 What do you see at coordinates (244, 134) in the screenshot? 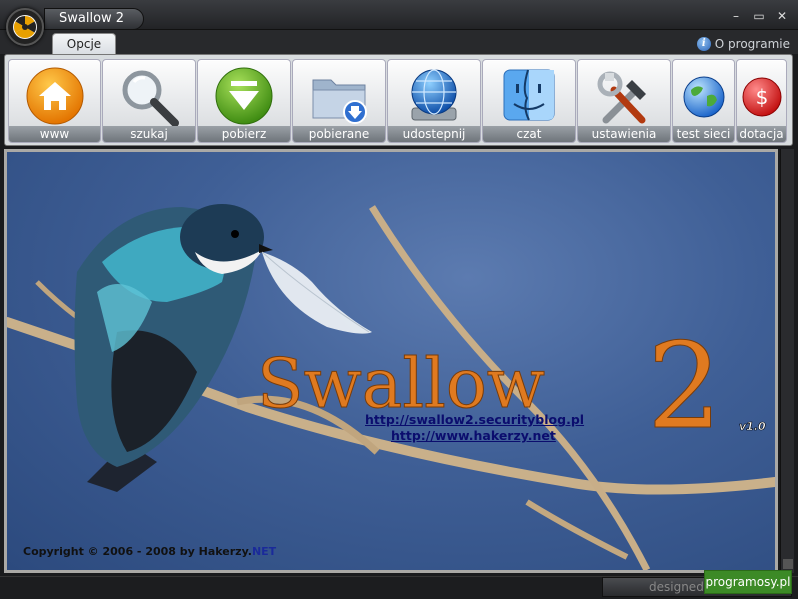
I see `toolbar-label: pobierz` at bounding box center [244, 134].